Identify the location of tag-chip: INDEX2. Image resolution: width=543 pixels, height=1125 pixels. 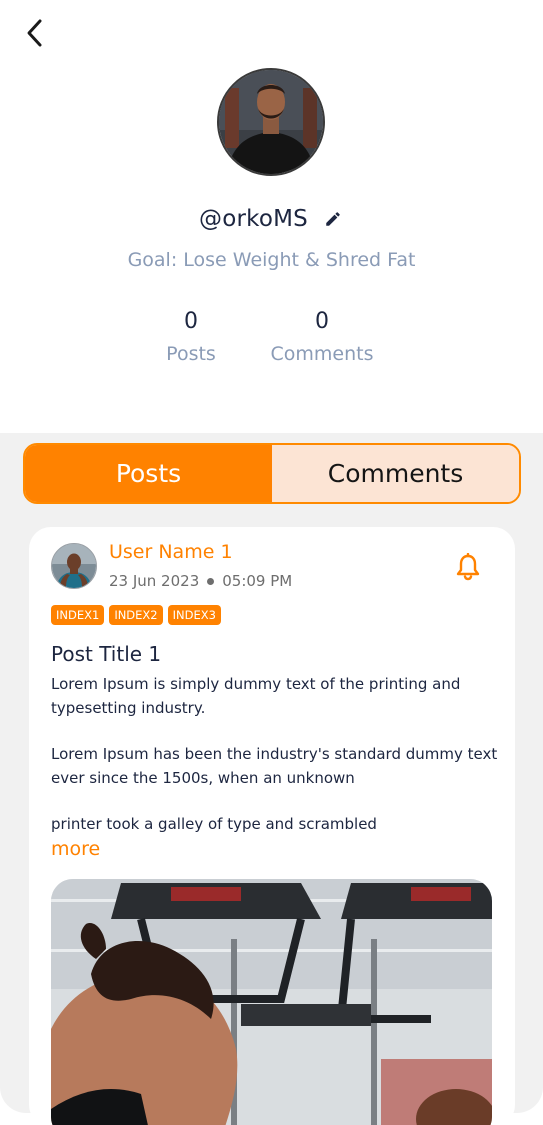
(136, 615).